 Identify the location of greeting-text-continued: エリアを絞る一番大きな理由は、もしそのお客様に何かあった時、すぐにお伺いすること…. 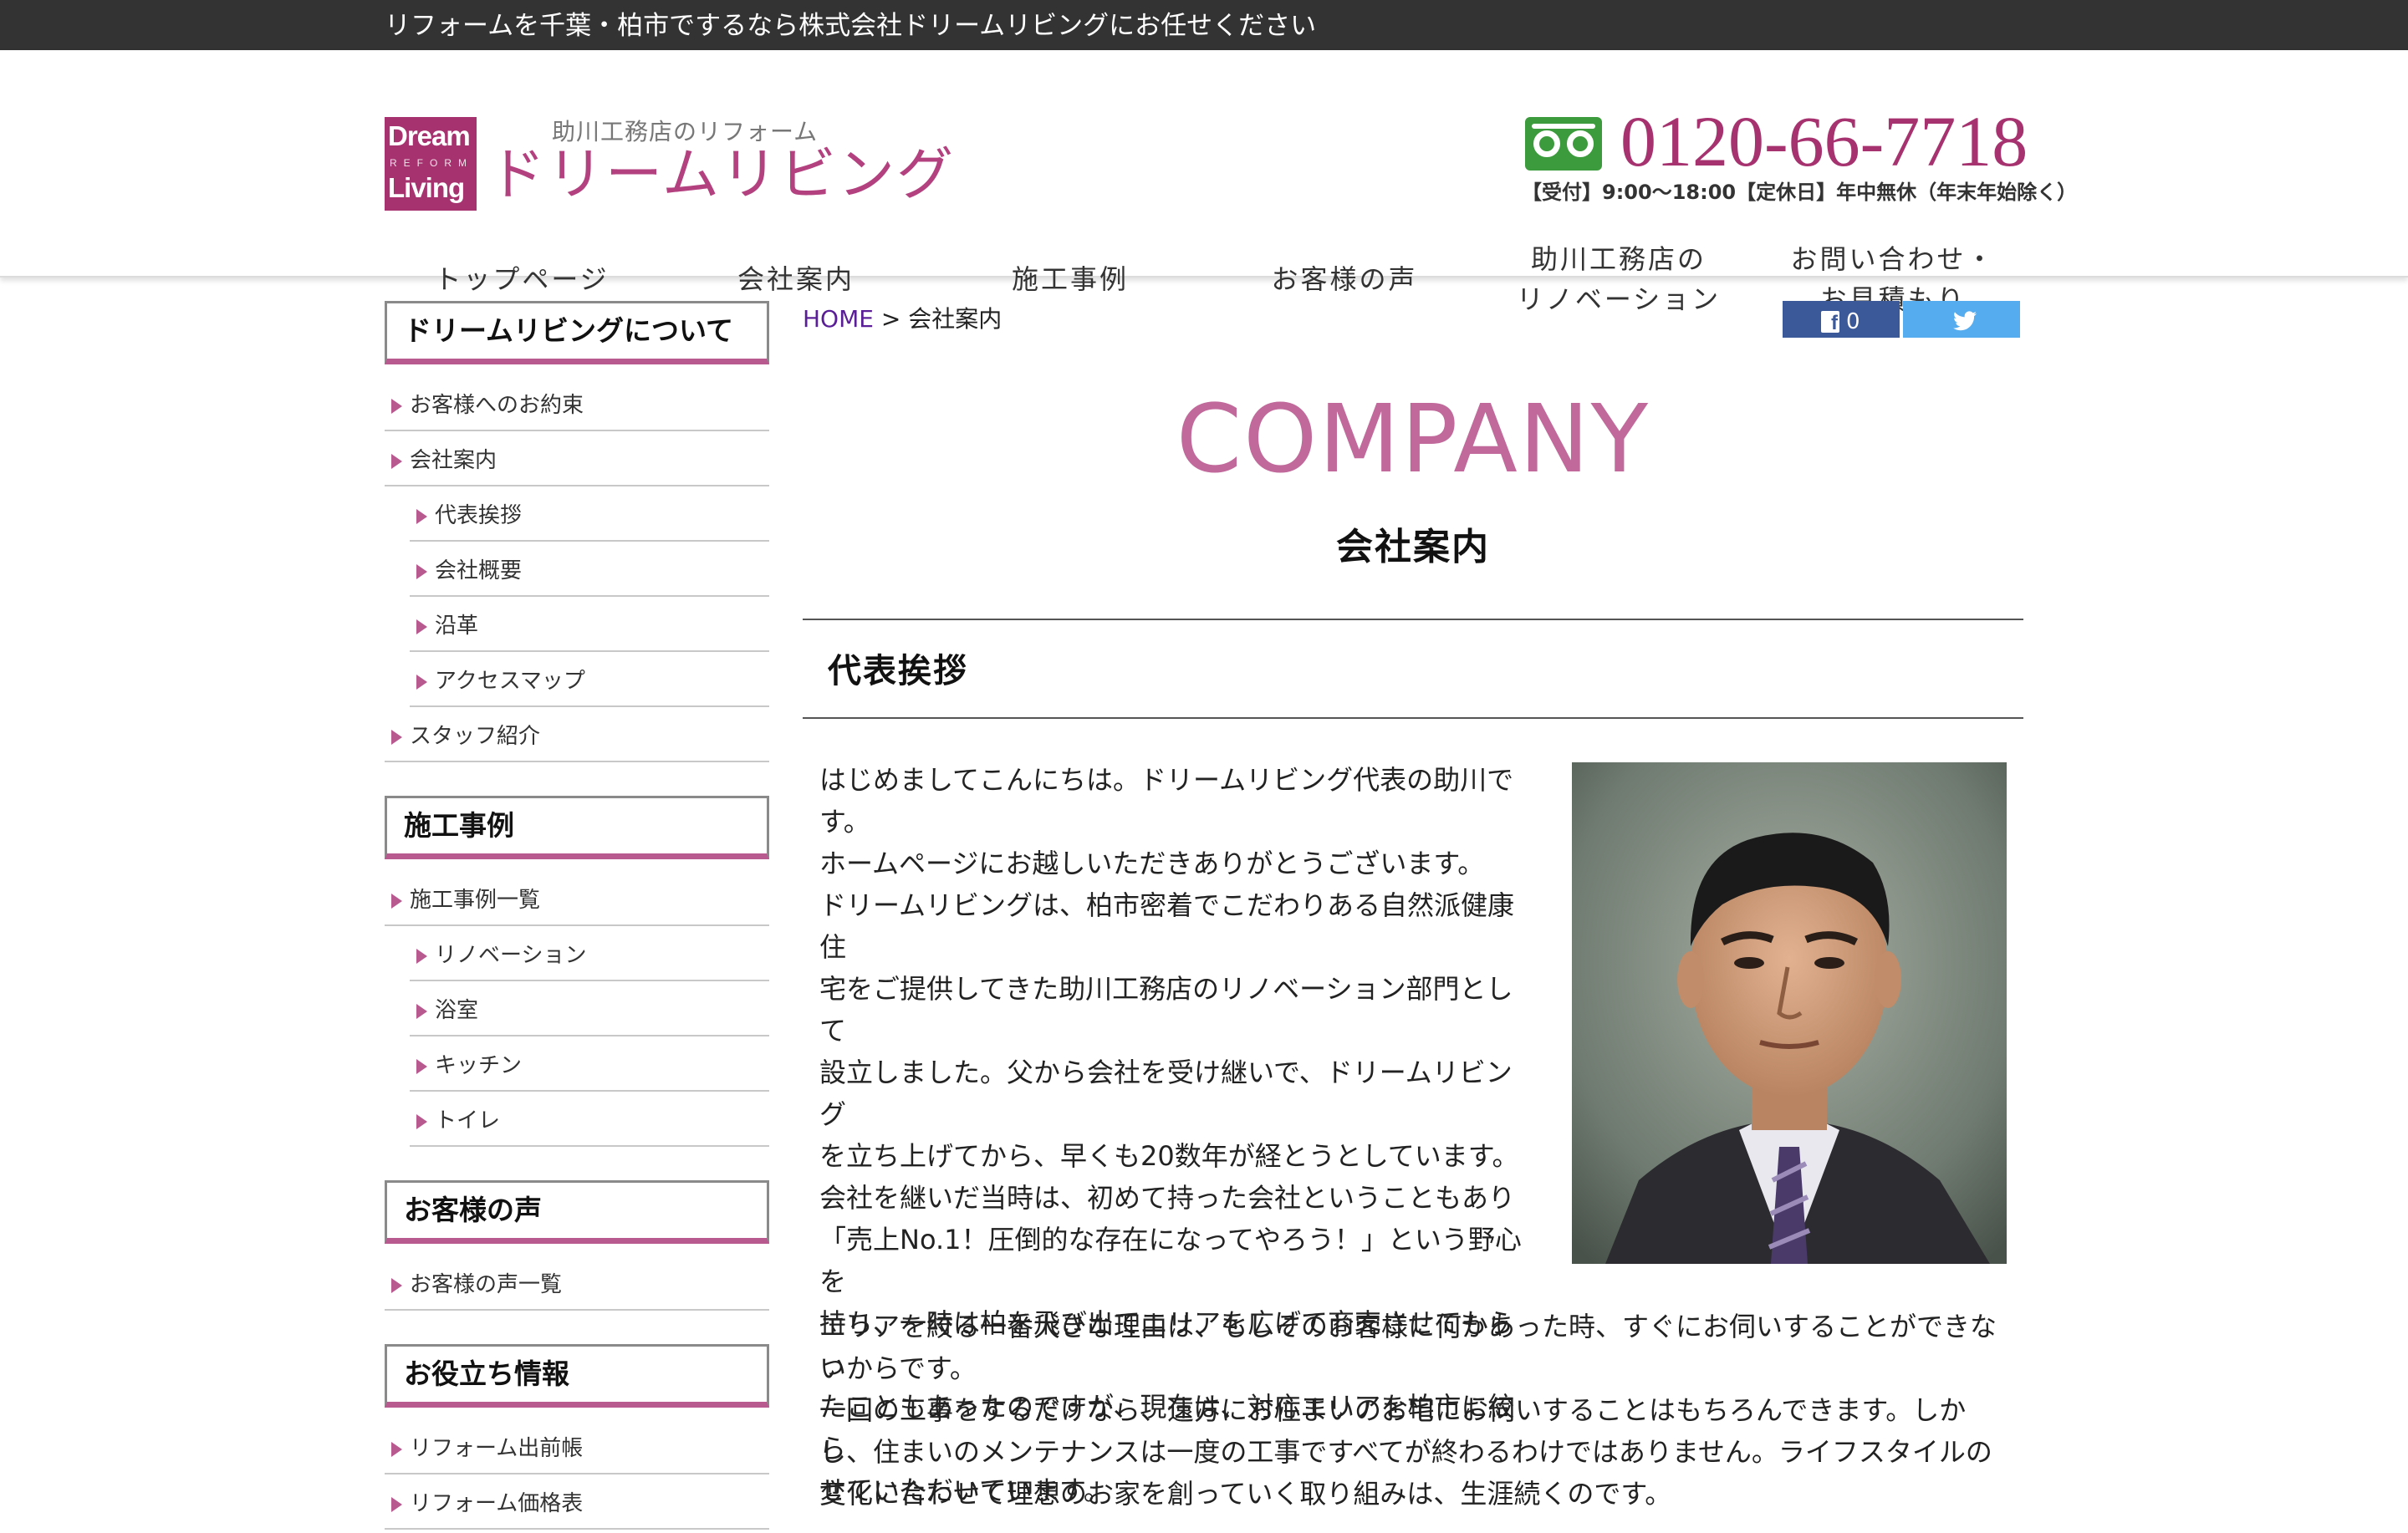
(1408, 1410).